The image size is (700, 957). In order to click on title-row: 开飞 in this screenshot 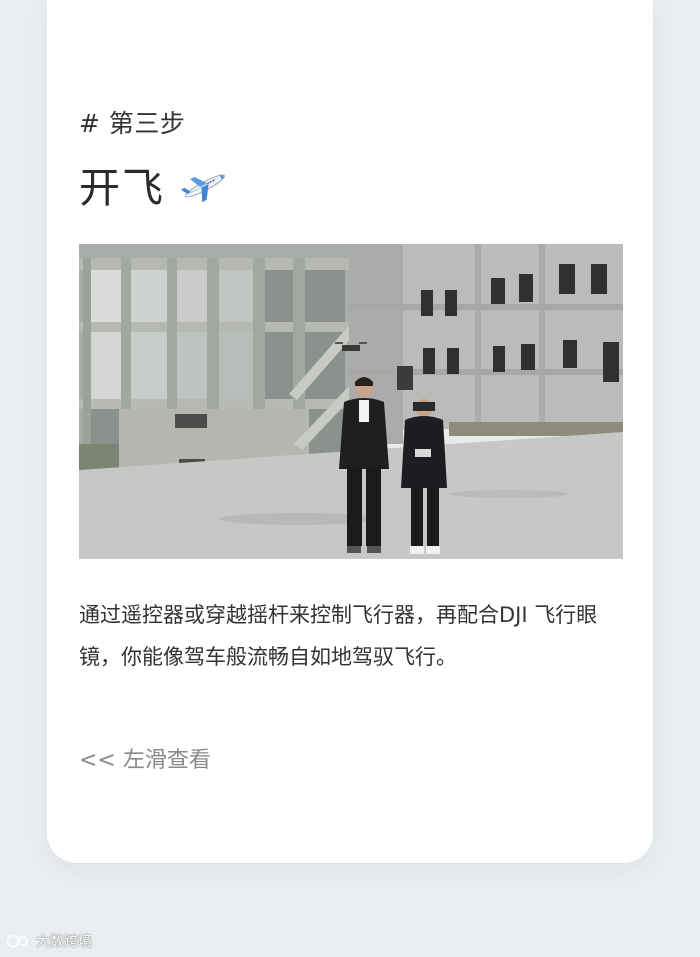, I will do `click(155, 184)`.